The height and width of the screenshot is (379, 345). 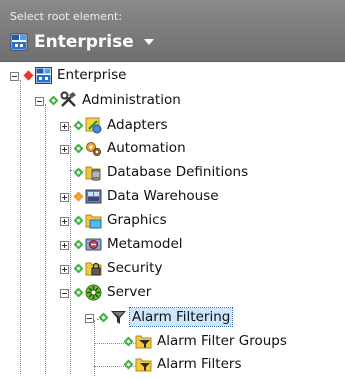 What do you see at coordinates (145, 244) in the screenshot?
I see `tree-node-label: Metamodel` at bounding box center [145, 244].